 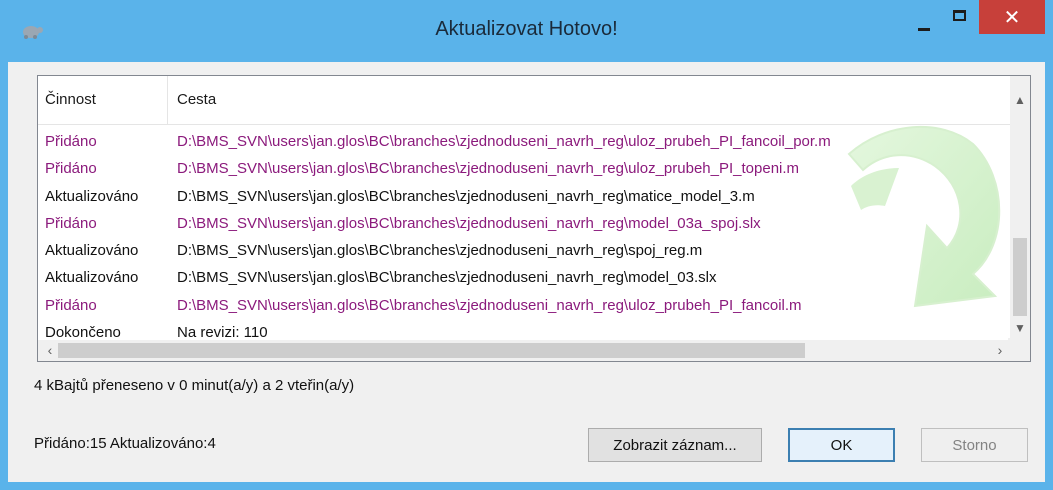 I want to click on scrollbar-corner, so click(x=1019, y=349).